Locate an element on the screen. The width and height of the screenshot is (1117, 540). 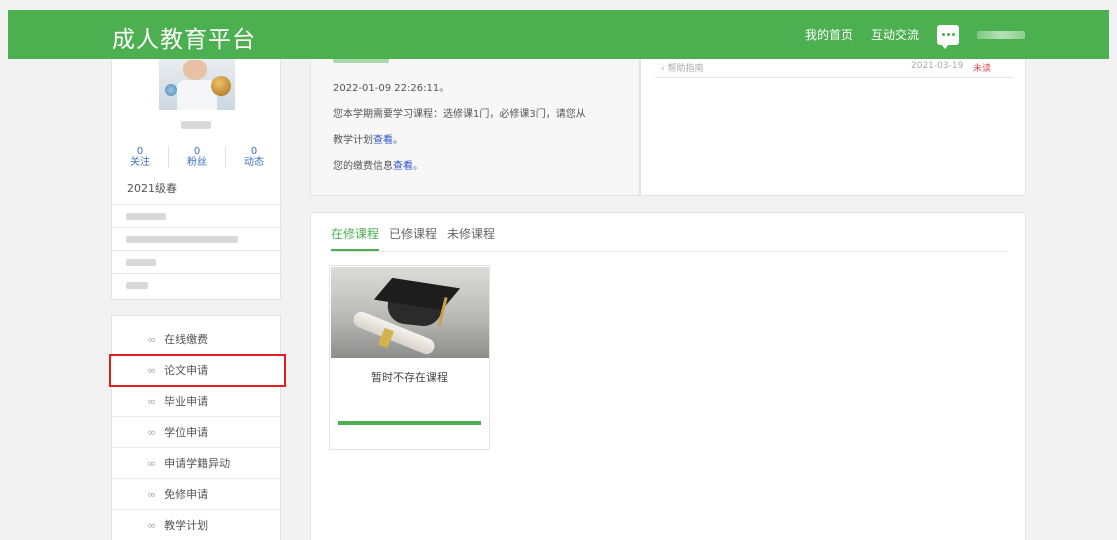
course-card-title: 暂时不存在课程 is located at coordinates (409, 377).